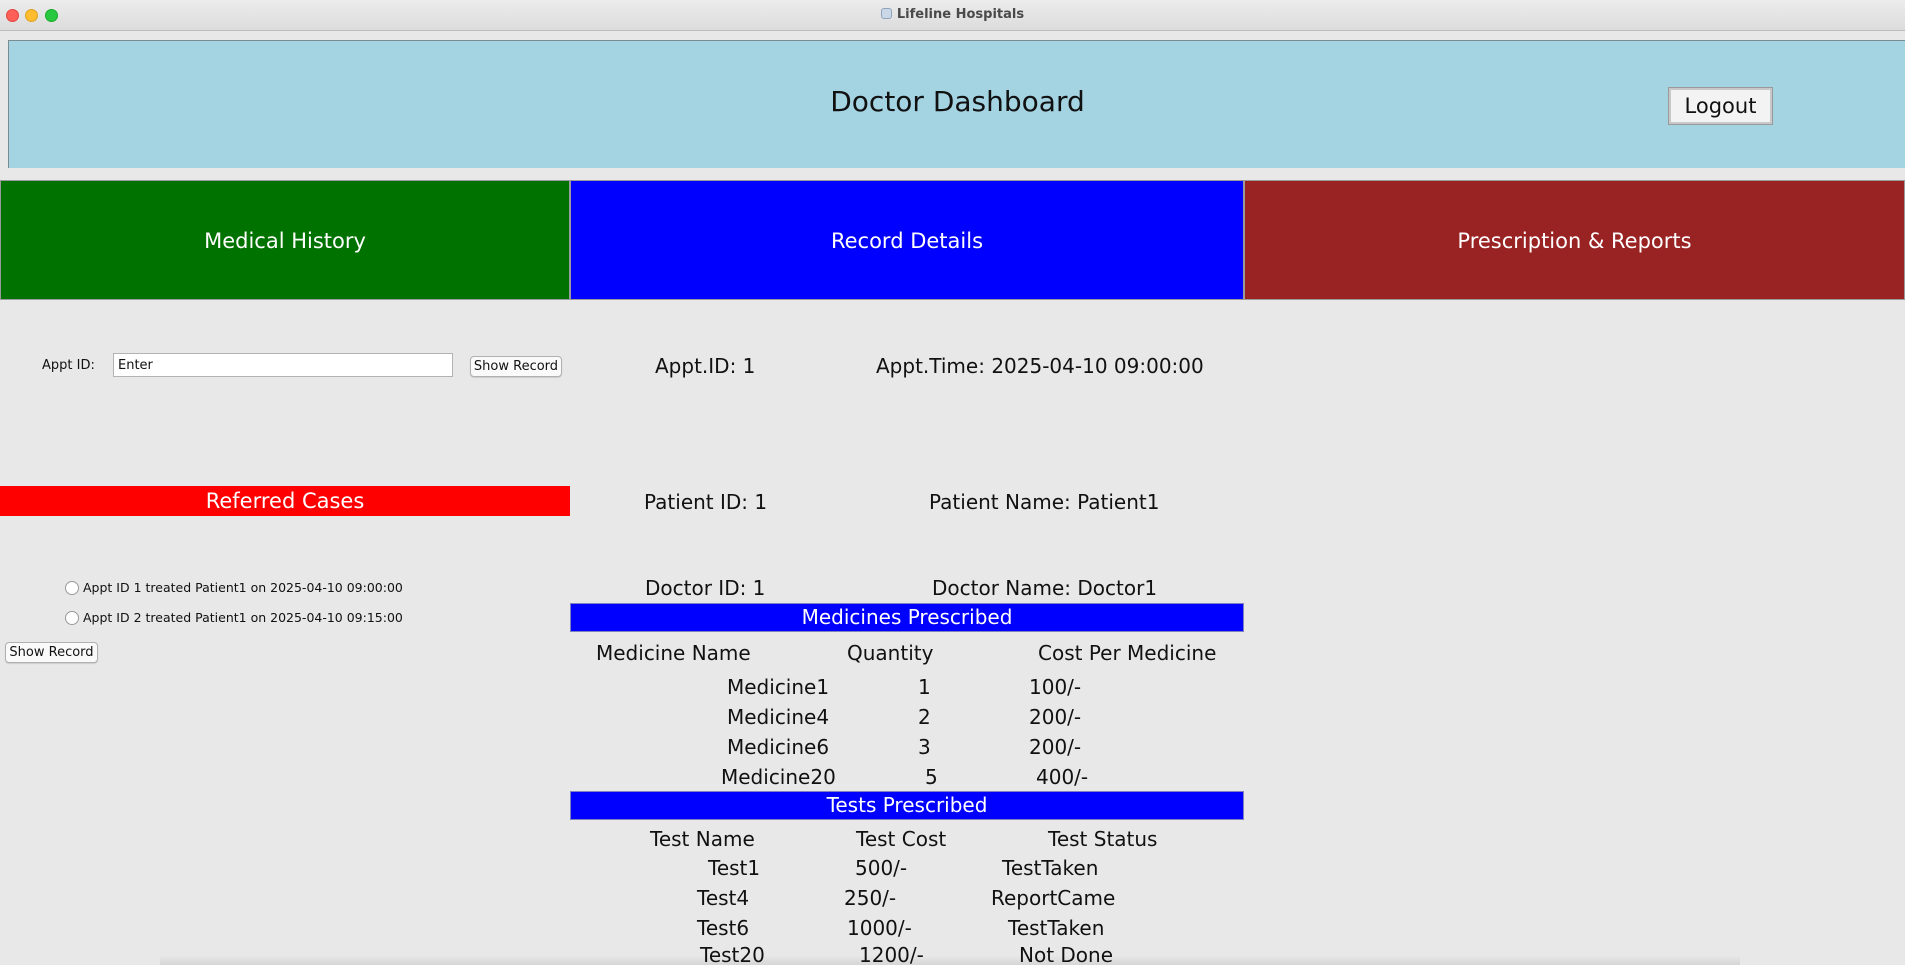 The height and width of the screenshot is (965, 1905). What do you see at coordinates (778, 777) in the screenshot?
I see `medicine-name-cell: Medicine20` at bounding box center [778, 777].